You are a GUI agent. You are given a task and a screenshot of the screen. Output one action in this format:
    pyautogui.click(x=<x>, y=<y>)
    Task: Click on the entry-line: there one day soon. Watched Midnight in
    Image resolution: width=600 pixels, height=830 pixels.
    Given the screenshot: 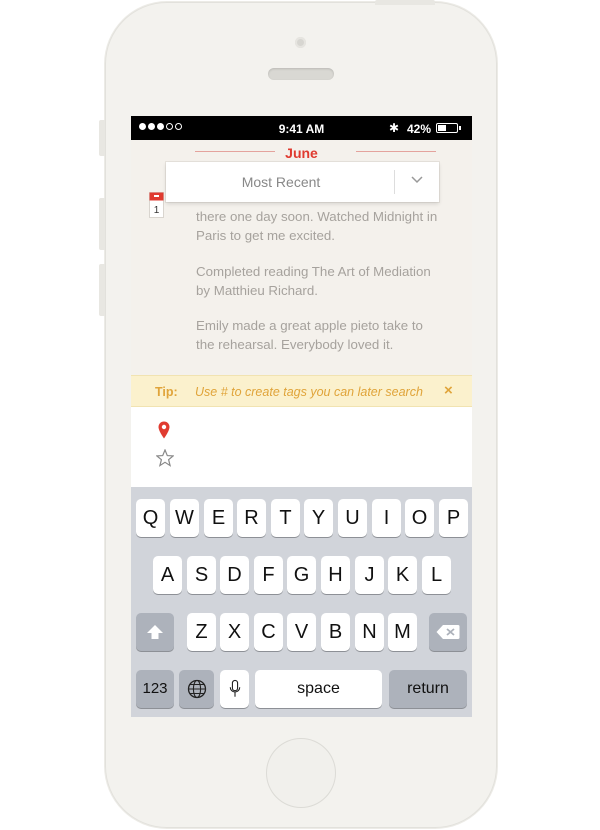 What is the action you would take?
    pyautogui.click(x=317, y=216)
    